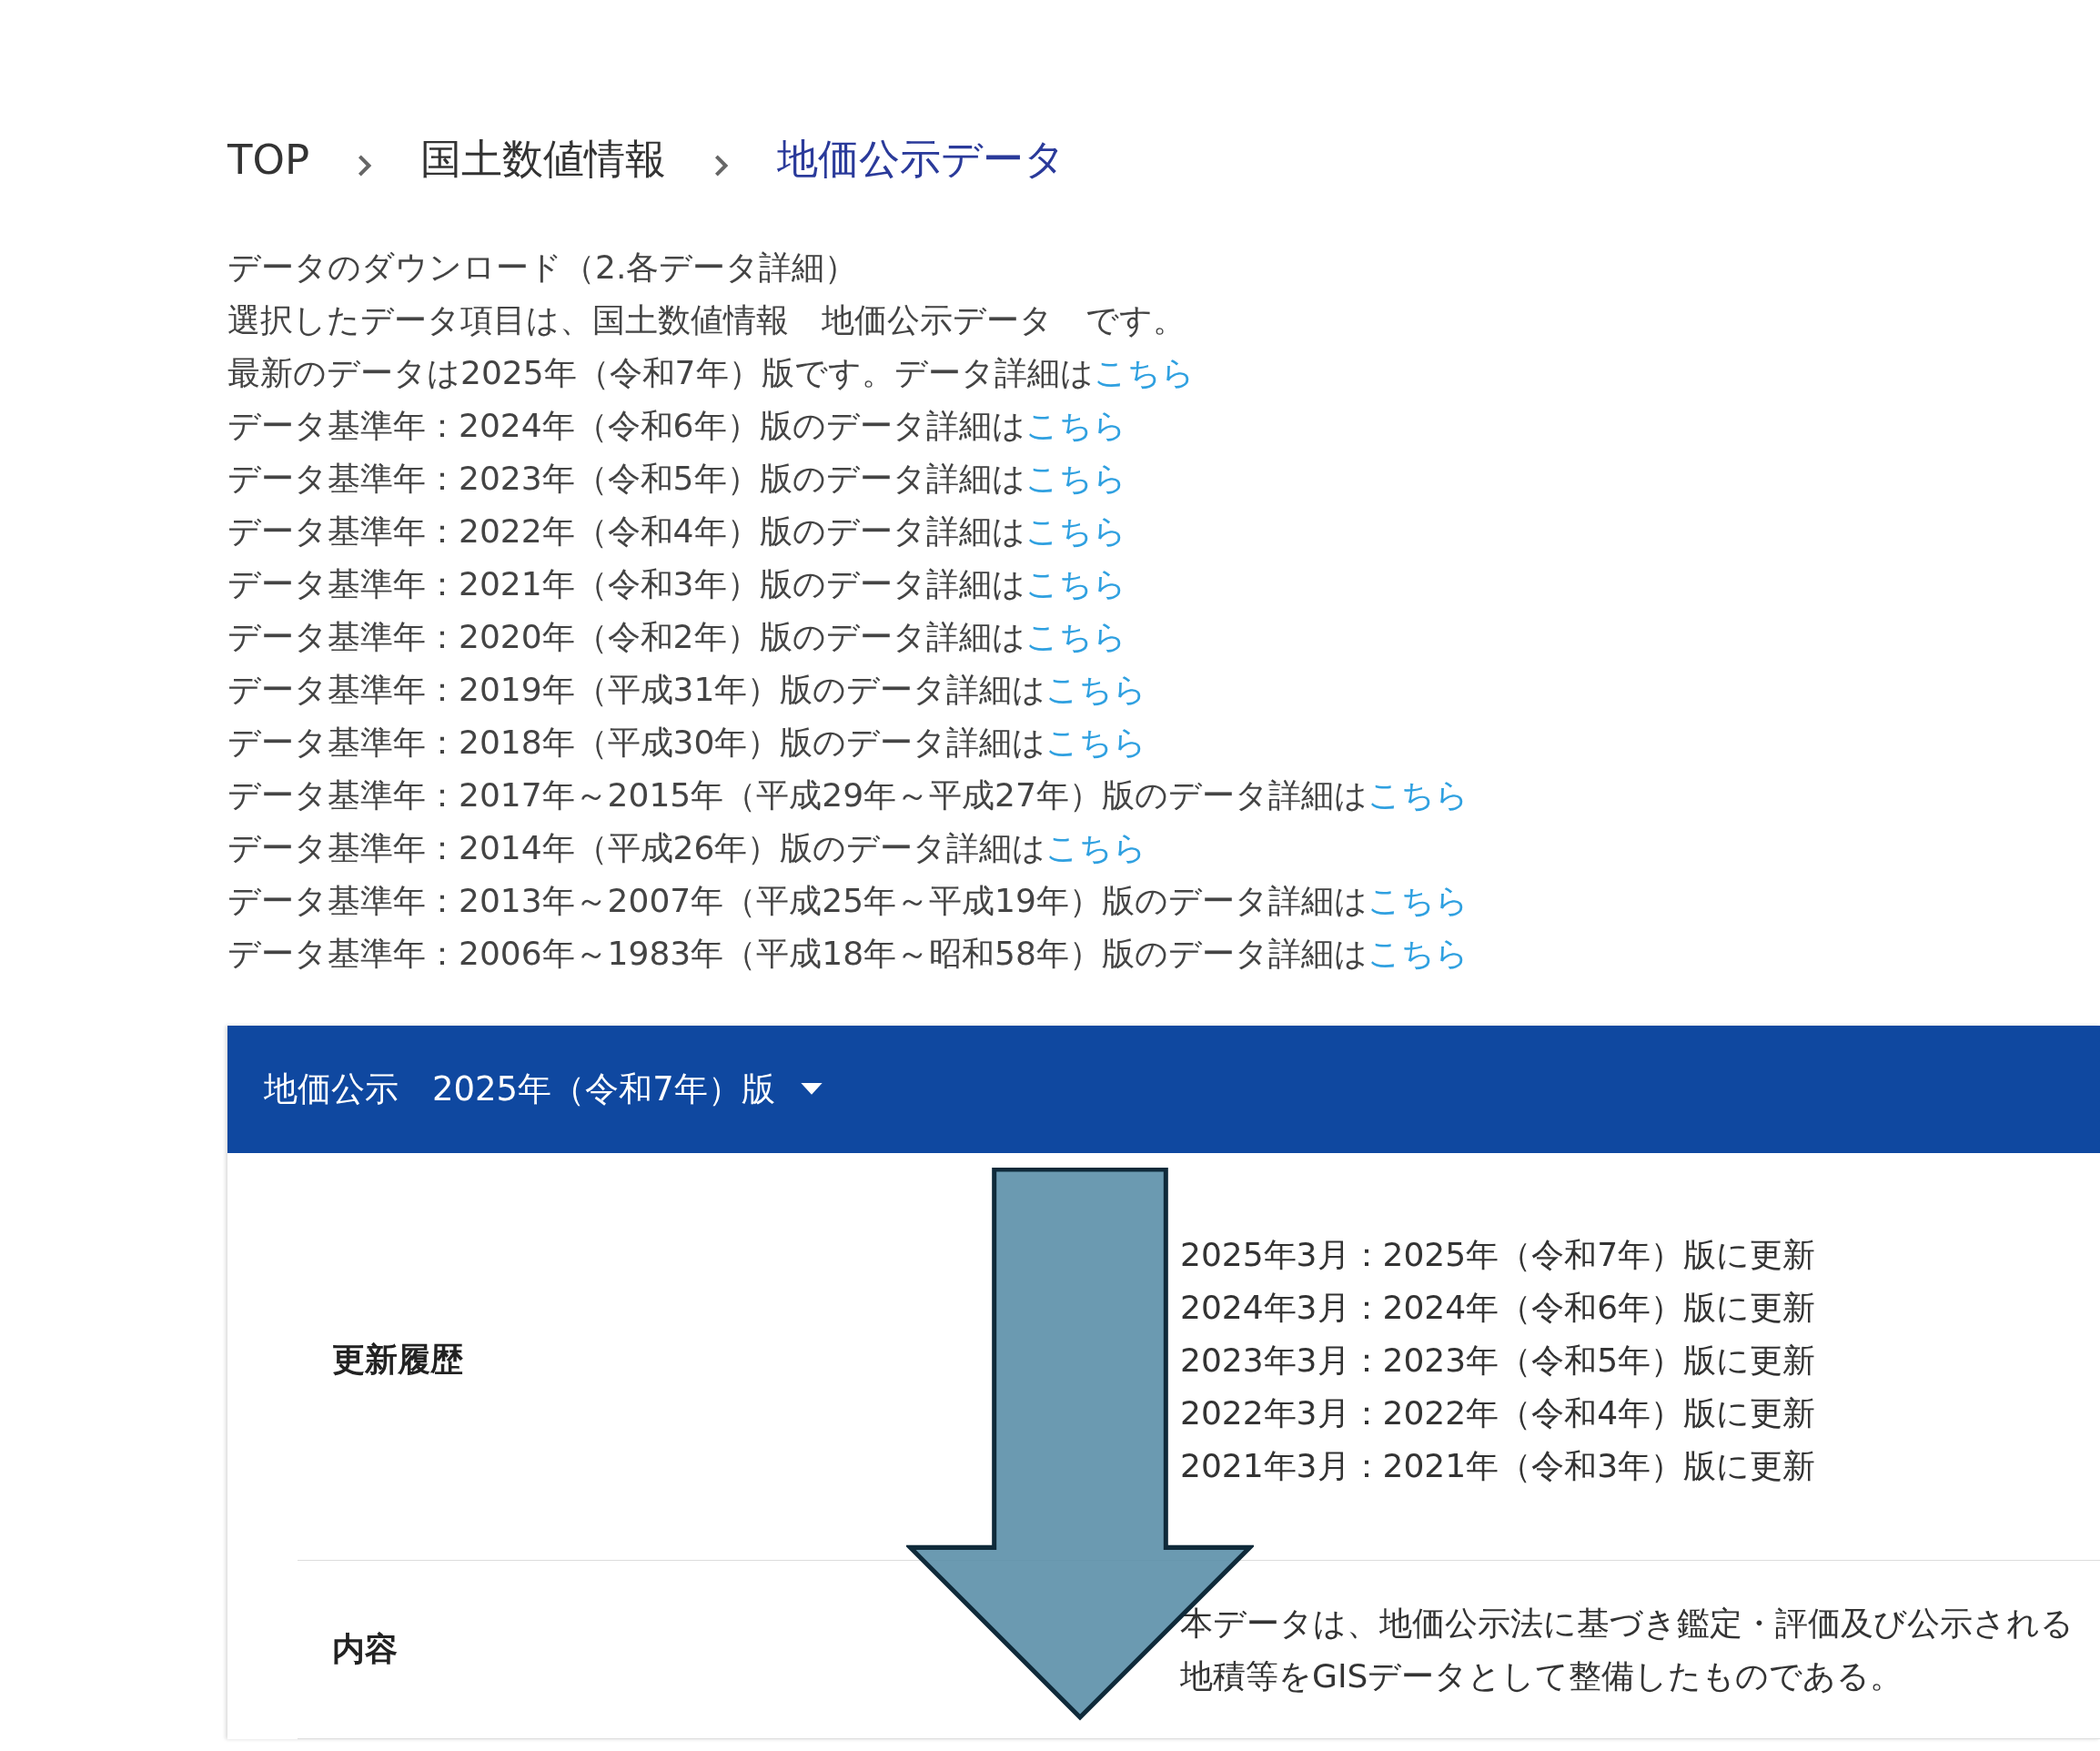 The height and width of the screenshot is (1751, 2100). I want to click on detail-line: 最新のデータは2025年（令和7年）版です。データ詳細は こちら, so click(711, 373).